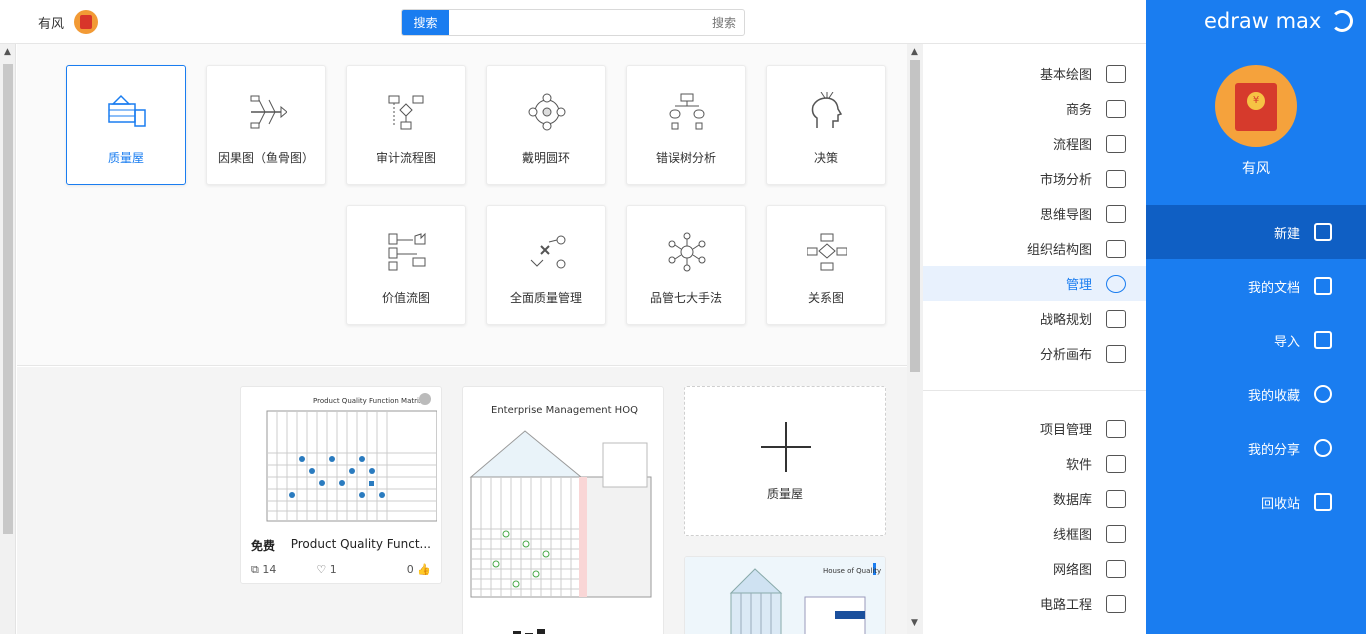  I want to click on mindmap-icon, so click(1116, 213).